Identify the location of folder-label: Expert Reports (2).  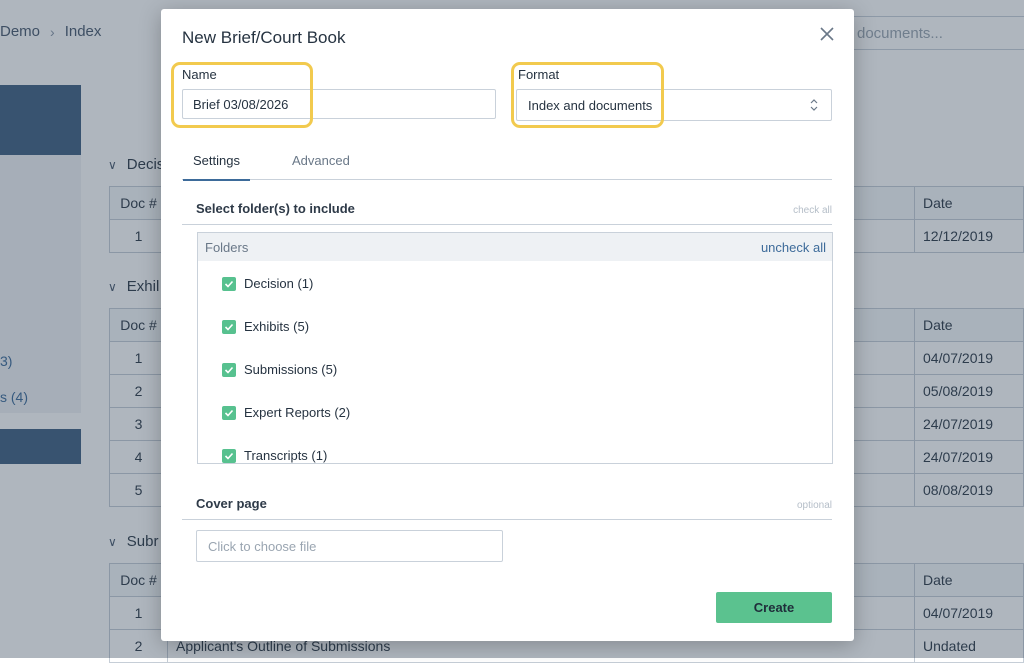
(297, 412).